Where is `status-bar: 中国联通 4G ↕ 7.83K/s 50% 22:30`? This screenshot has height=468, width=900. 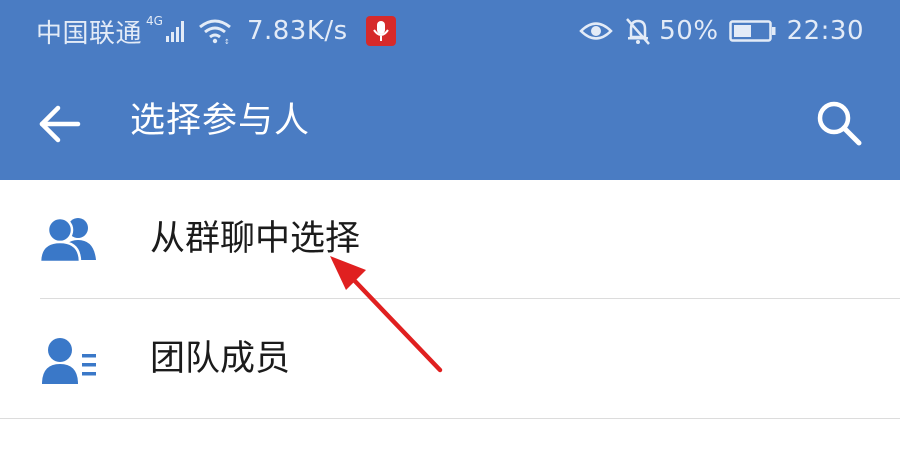 status-bar: 中国联通 4G ↕ 7.83K/s 50% 22:30 is located at coordinates (450, 31).